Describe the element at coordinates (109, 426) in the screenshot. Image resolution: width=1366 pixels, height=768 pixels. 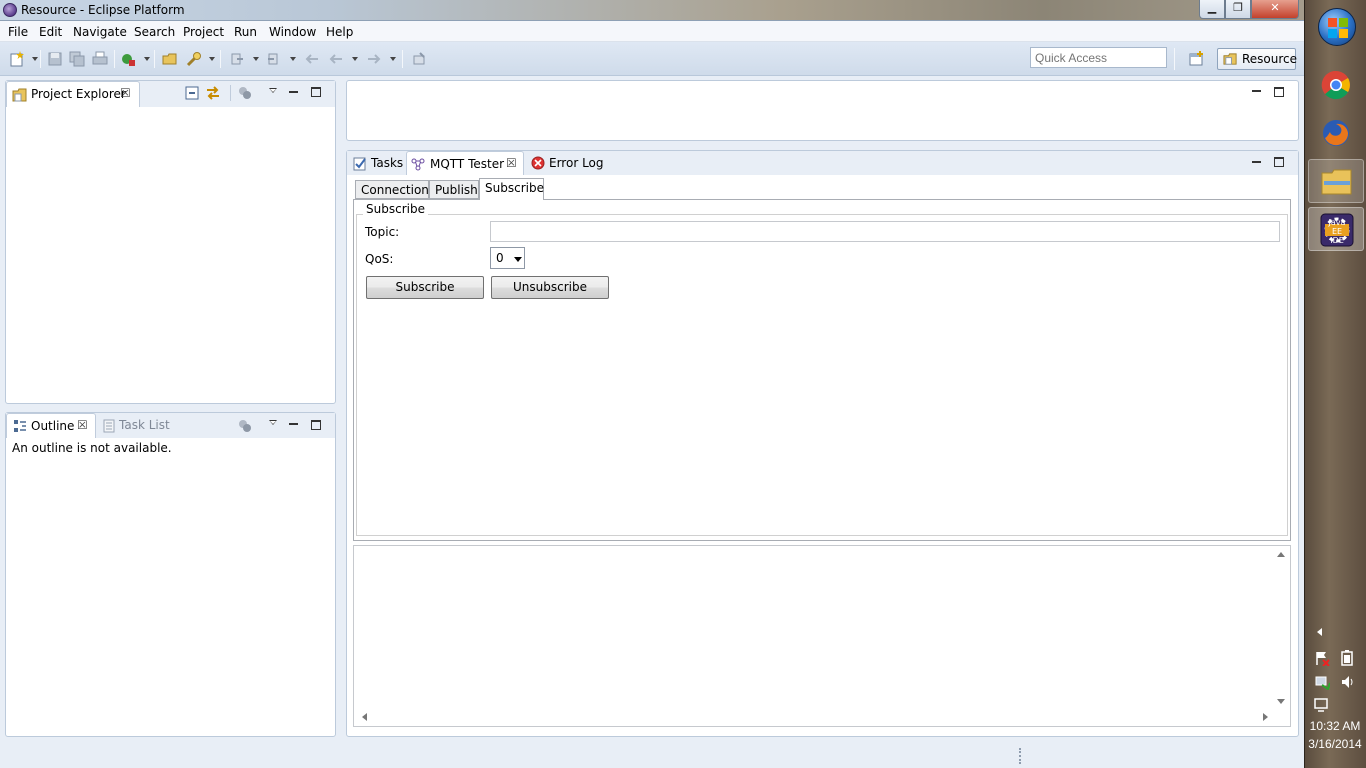
I see `task-list-icon` at that location.